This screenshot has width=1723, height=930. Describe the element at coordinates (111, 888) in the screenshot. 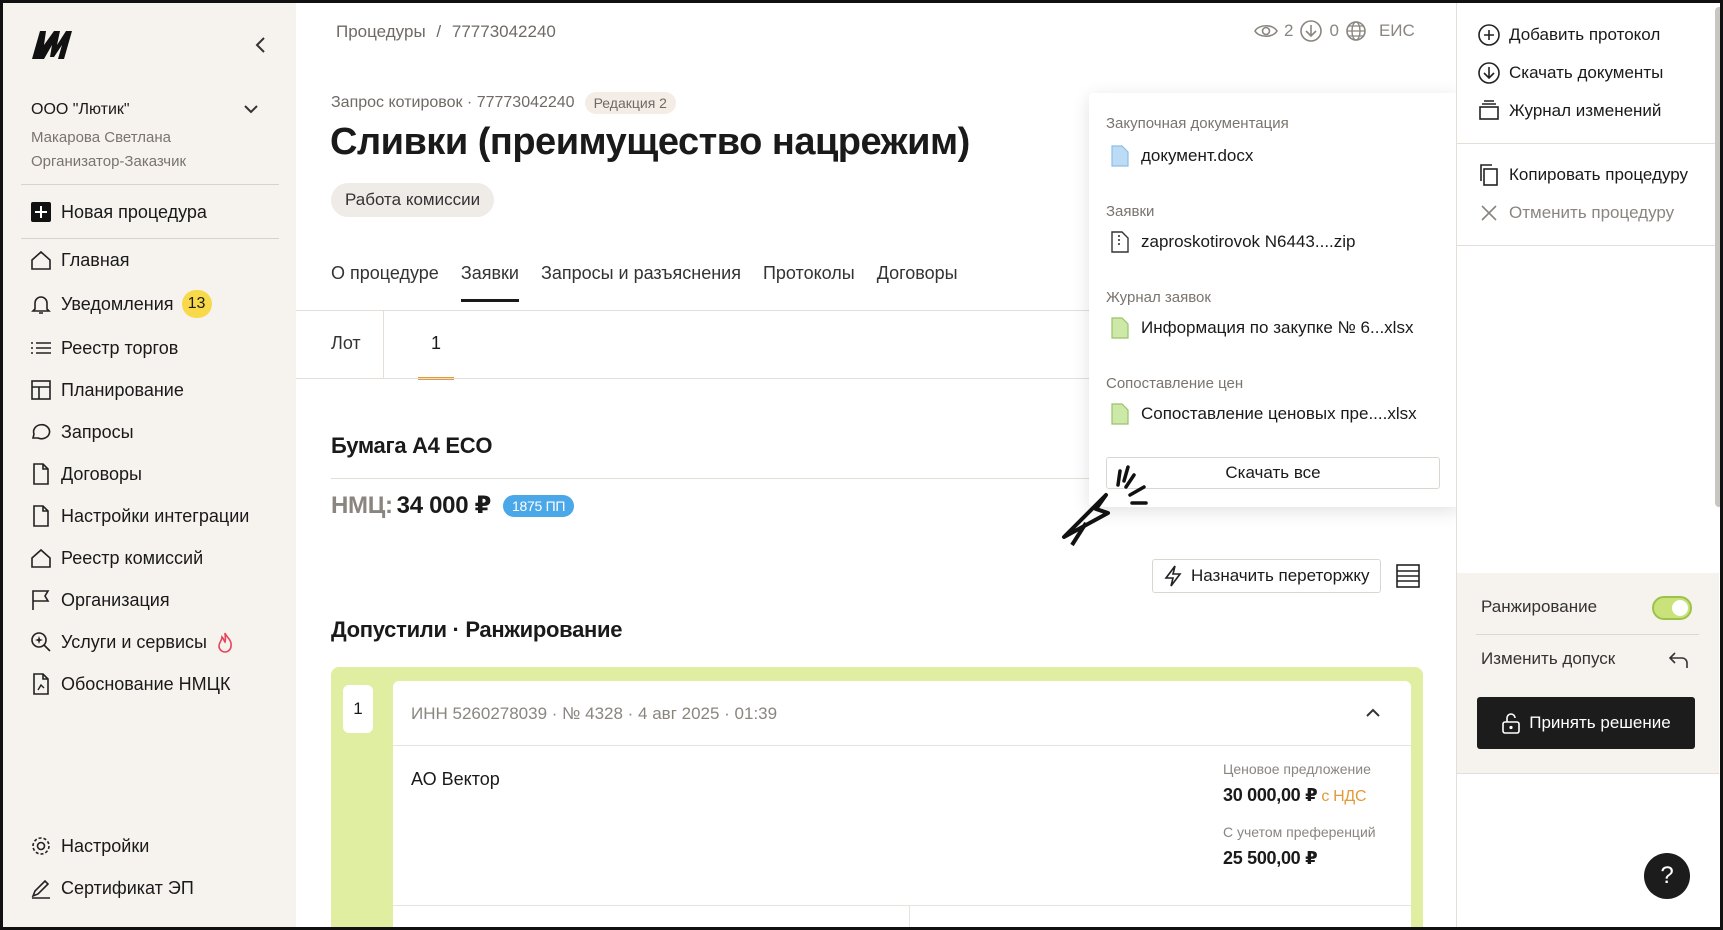

I see `sidebar-item-certificate: Сертификат ЭП` at that location.